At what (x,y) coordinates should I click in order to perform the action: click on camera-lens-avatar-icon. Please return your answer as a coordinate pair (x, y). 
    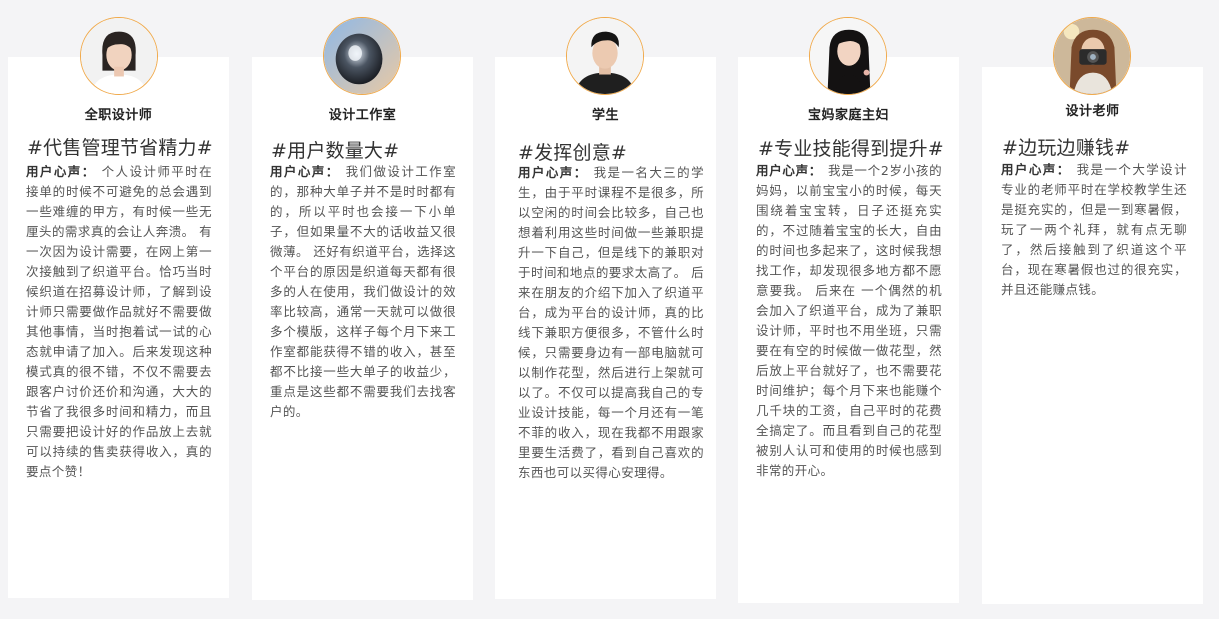
    Looking at the image, I should click on (362, 56).